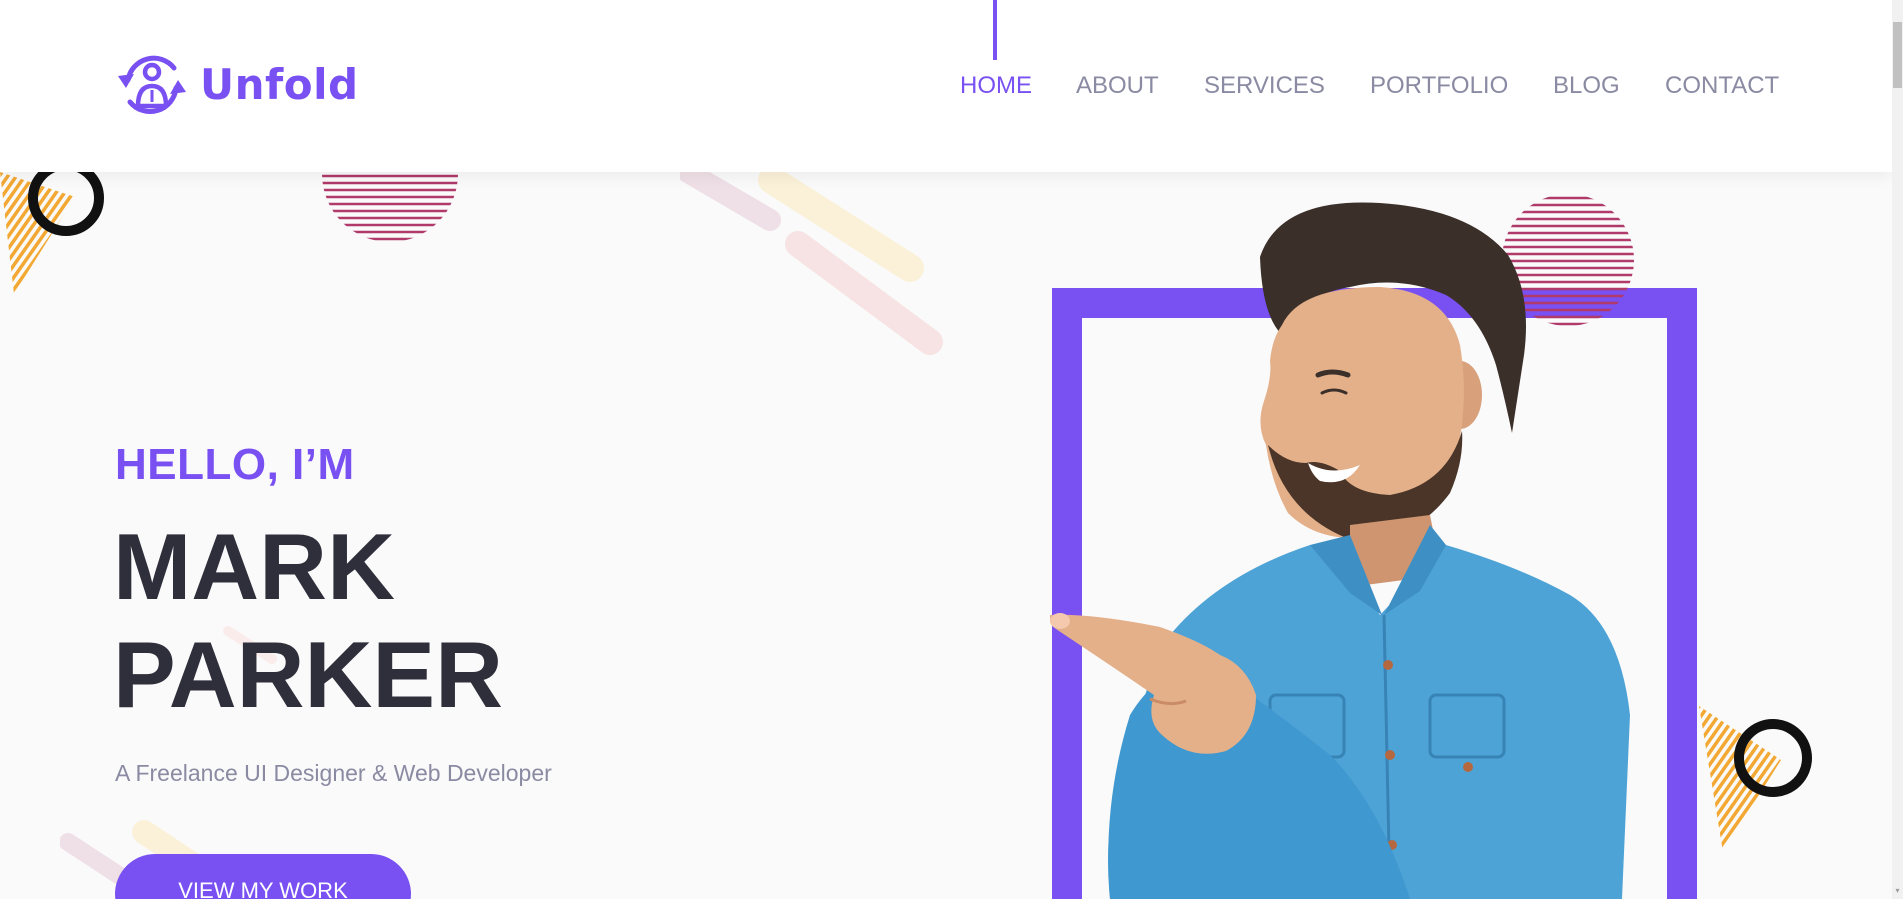 The image size is (1903, 899). What do you see at coordinates (1755, 779) in the screenshot?
I see `triangle-ring-decoration-right` at bounding box center [1755, 779].